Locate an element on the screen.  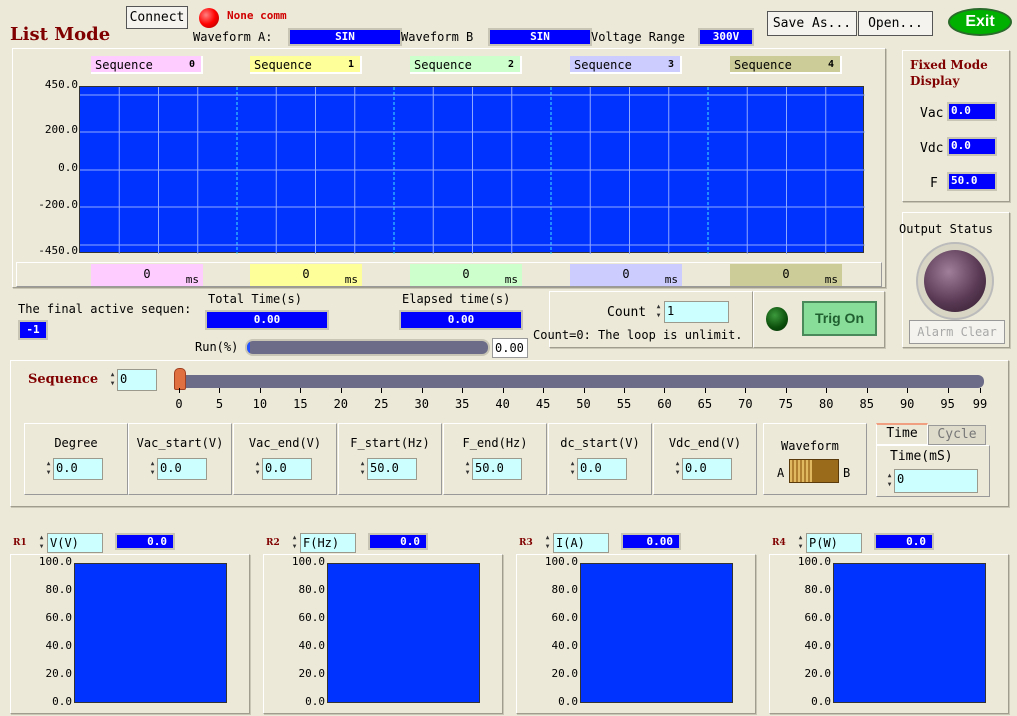
sequence-tab-1: Sequence 1 is located at coordinates (306, 65).